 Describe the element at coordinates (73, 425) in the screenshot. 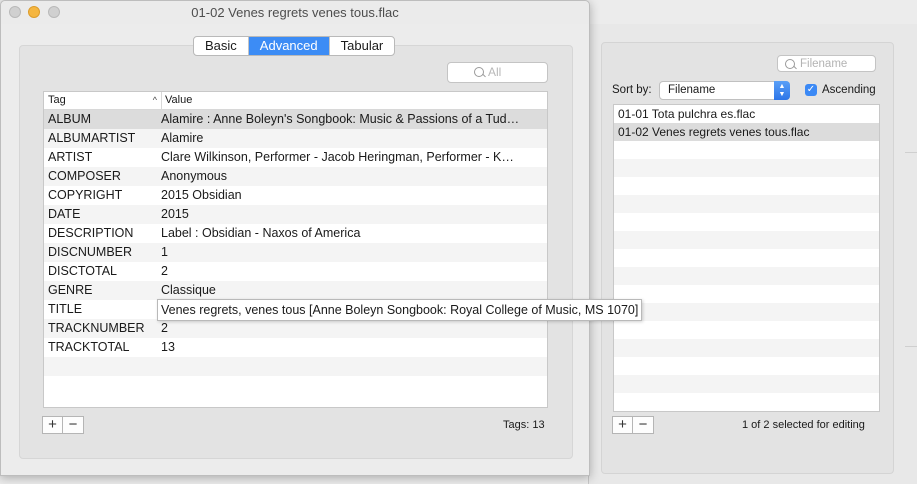

I see `remove-tag-button: −` at that location.